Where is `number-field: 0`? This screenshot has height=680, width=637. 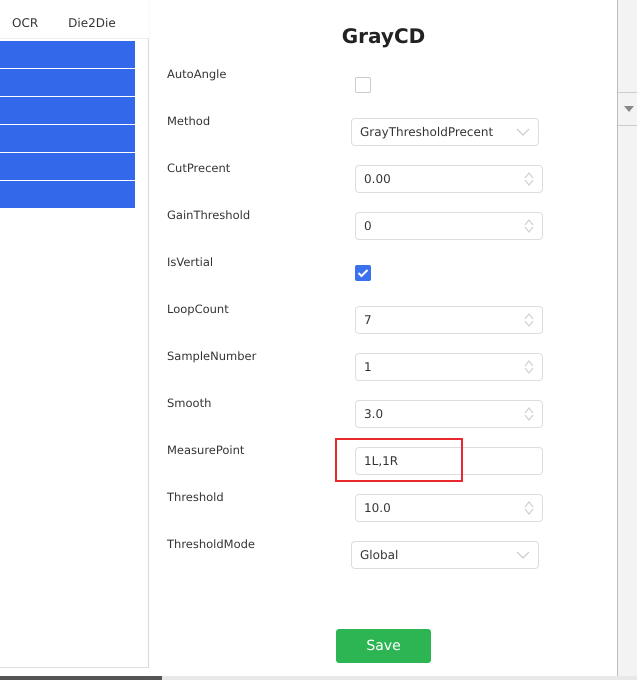 number-field: 0 is located at coordinates (449, 226).